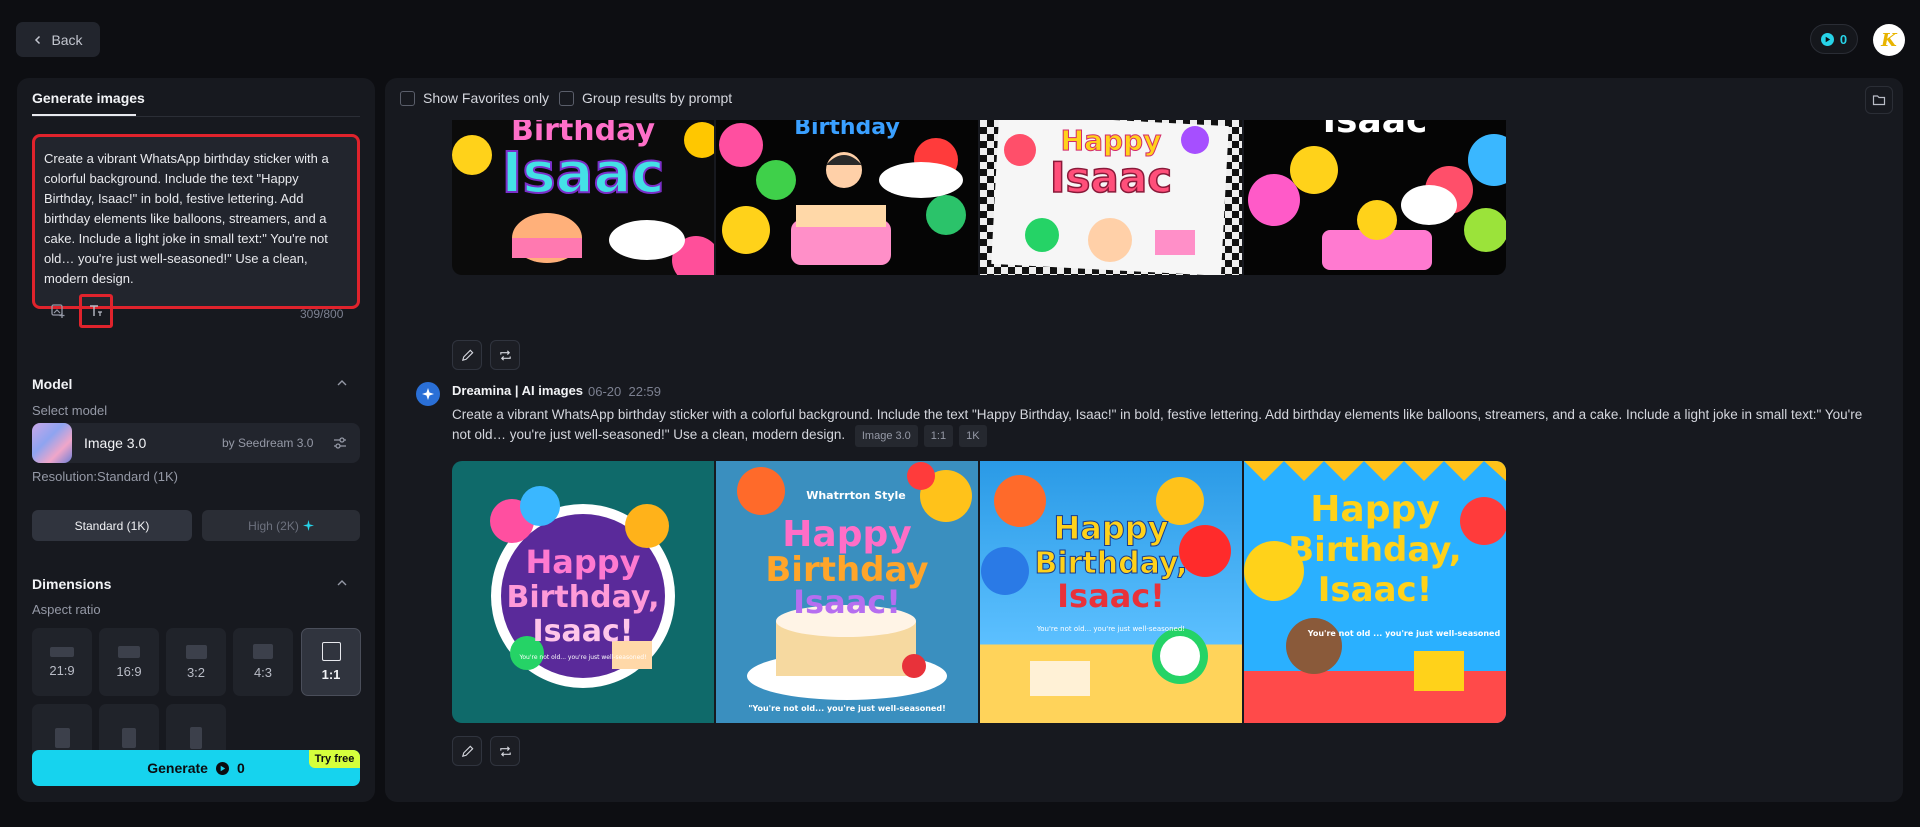  I want to click on image-reference-button, so click(58, 311).